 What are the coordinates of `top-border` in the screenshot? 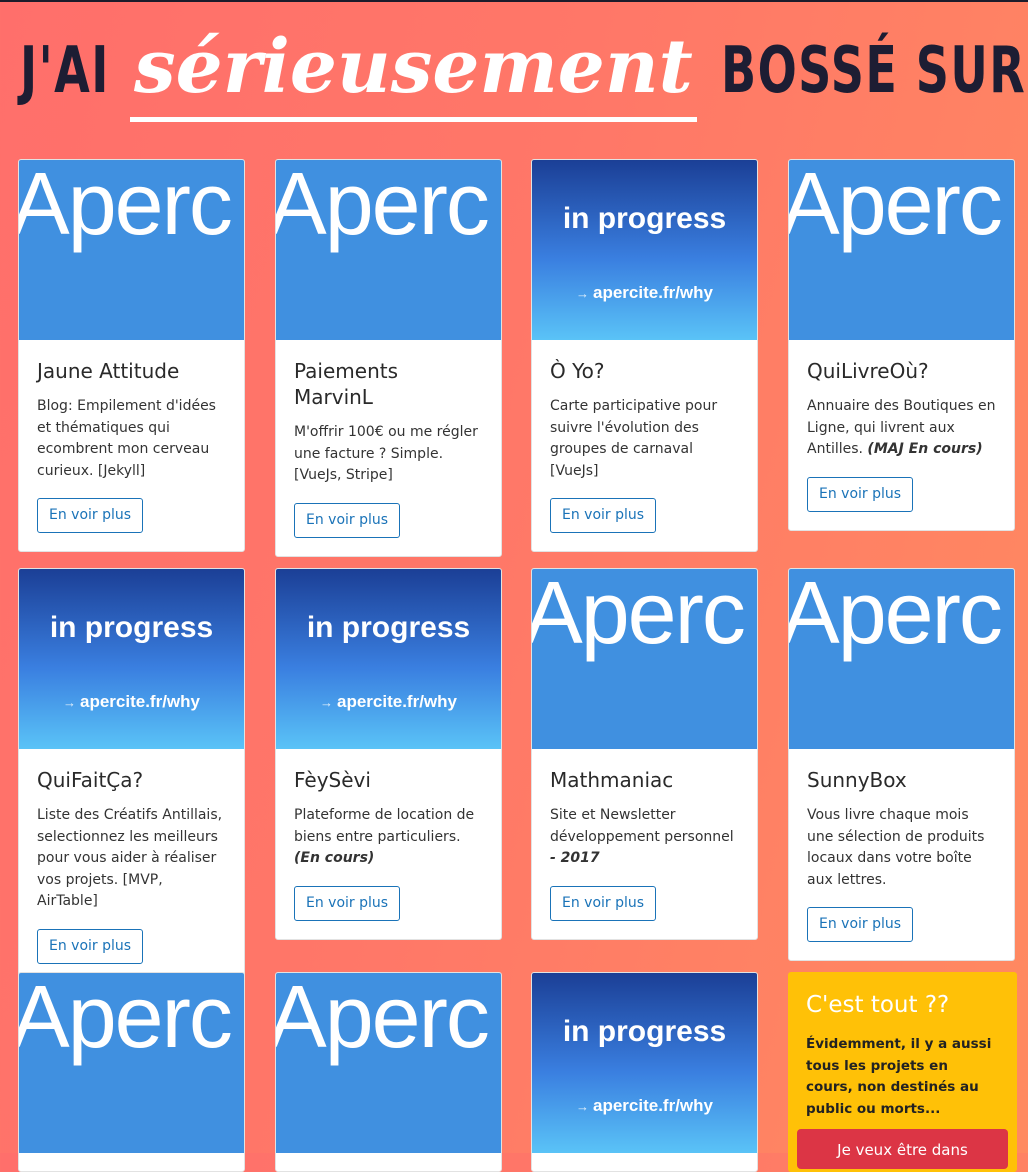 It's located at (514, 1).